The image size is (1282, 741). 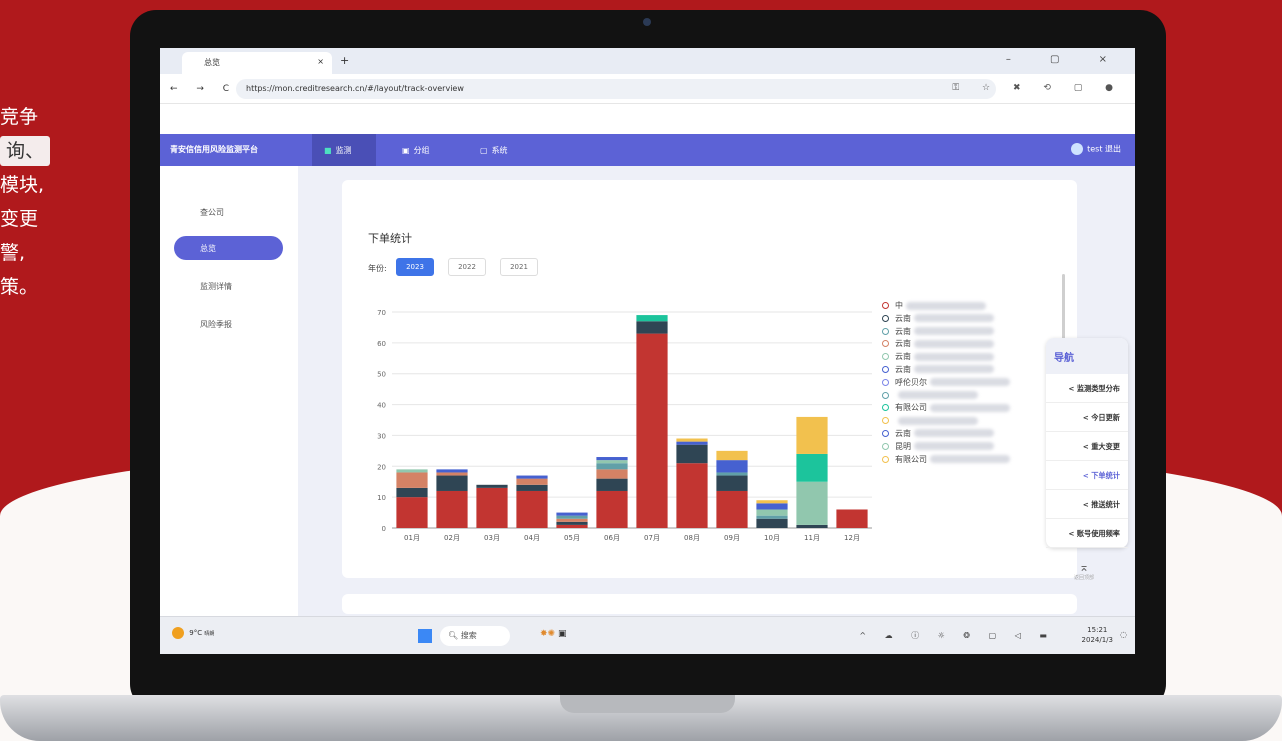 I want to click on legend-item: 中, so click(x=946, y=306).